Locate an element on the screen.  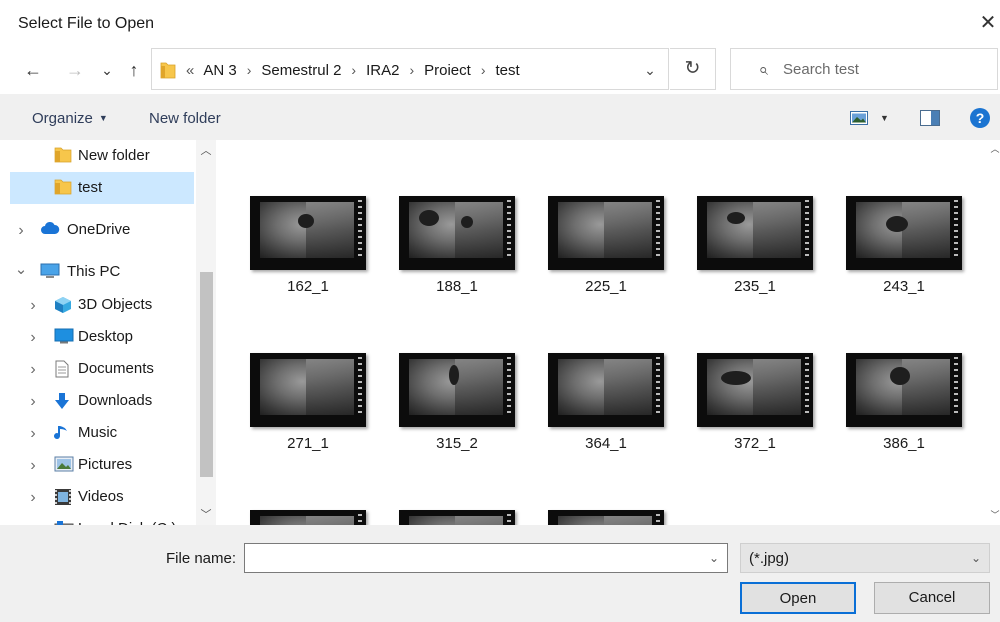
nav-item-videos: › Videos is located at coordinates (102, 497).